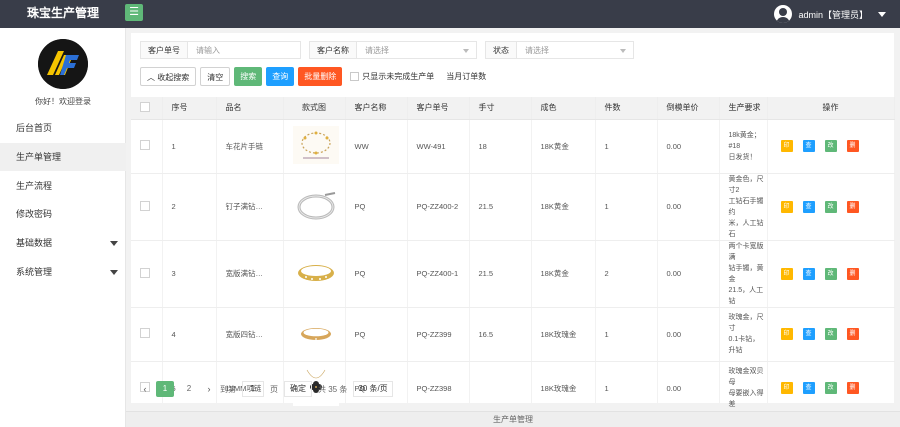 Image resolution: width=900 pixels, height=427 pixels. What do you see at coordinates (63, 186) in the screenshot?
I see `sidebar-item-production-flow: 生产流程` at bounding box center [63, 186].